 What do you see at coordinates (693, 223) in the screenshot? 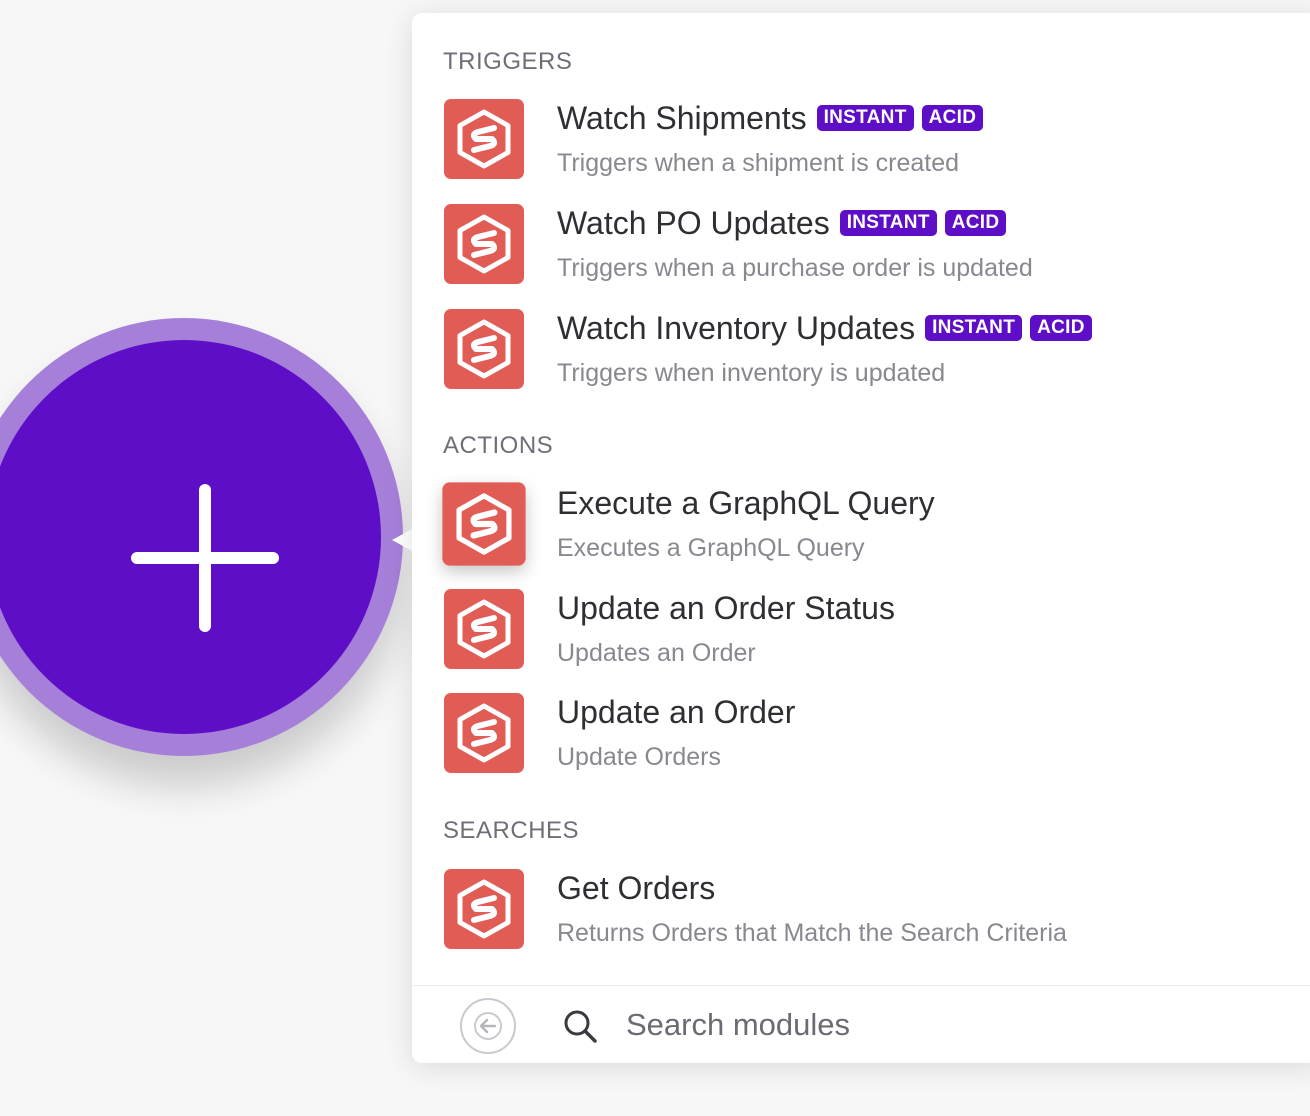
I see `module-title-text: Watch PO Updates` at bounding box center [693, 223].